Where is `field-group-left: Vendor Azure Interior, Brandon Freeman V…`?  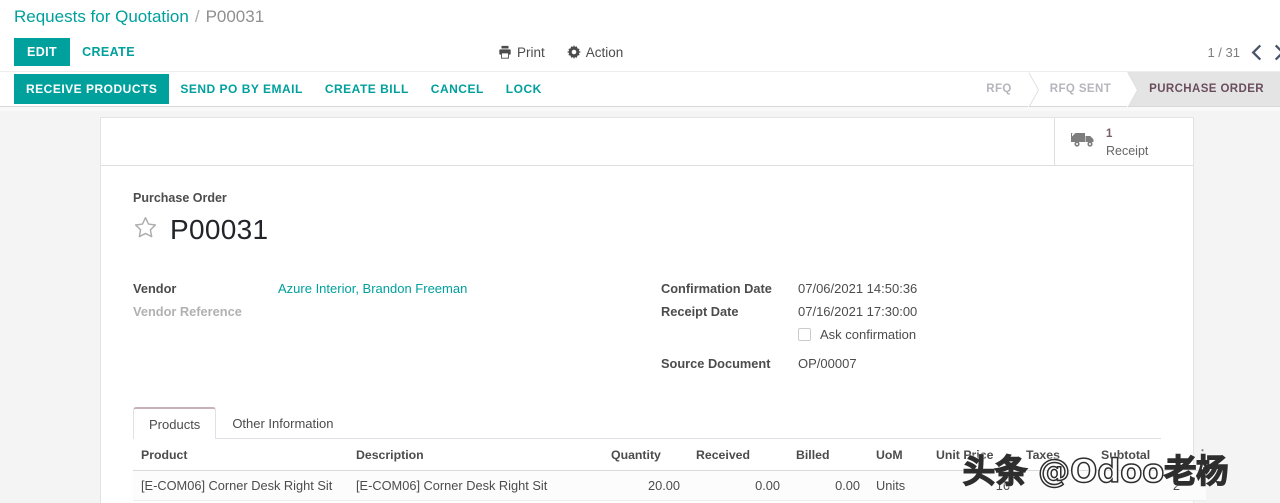
field-group-left: Vendor Azure Interior, Brandon Freeman V… is located at coordinates (390, 326).